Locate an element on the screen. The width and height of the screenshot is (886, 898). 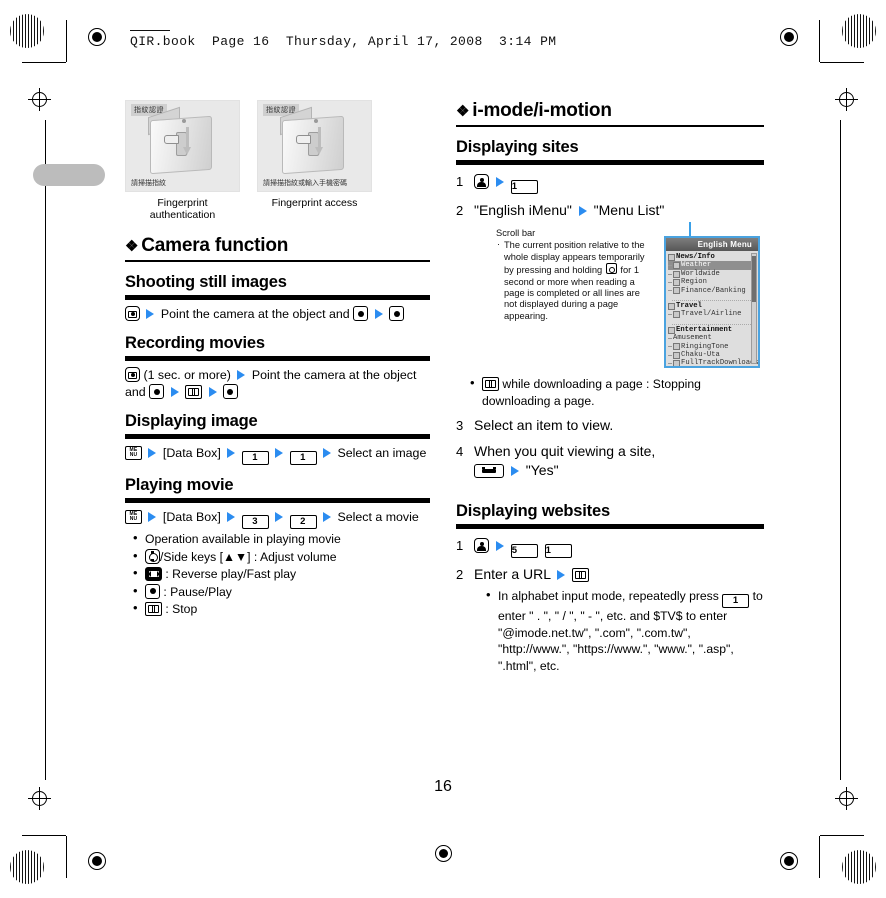
operation-hold-duration: (1 sec. or more) is located at coordinates (187, 375).